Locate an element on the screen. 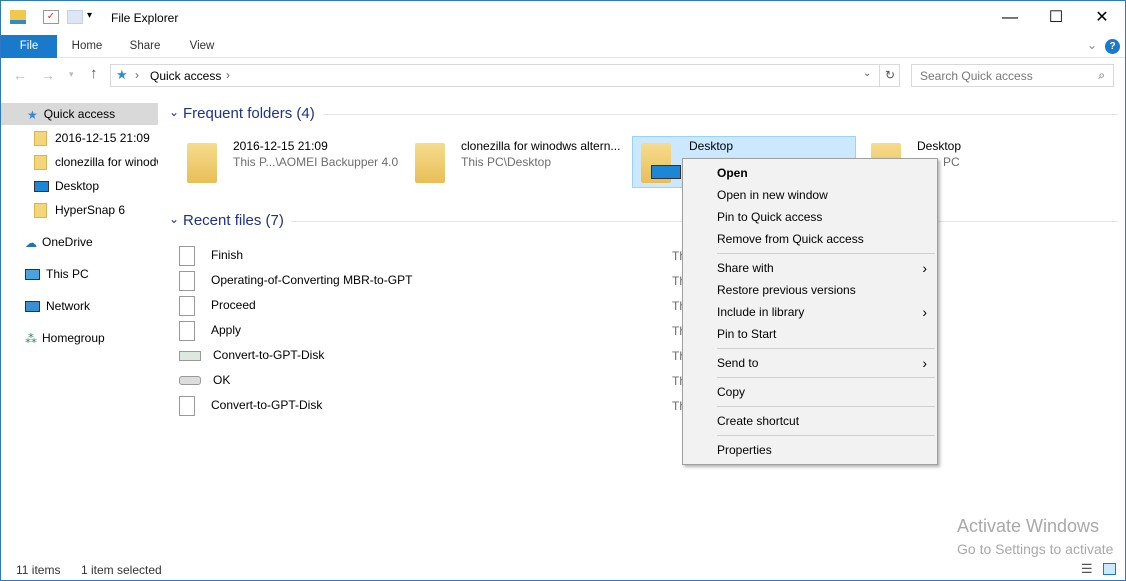 The image size is (1126, 581). recent-file-row: Finish is located at coordinates (419, 255).